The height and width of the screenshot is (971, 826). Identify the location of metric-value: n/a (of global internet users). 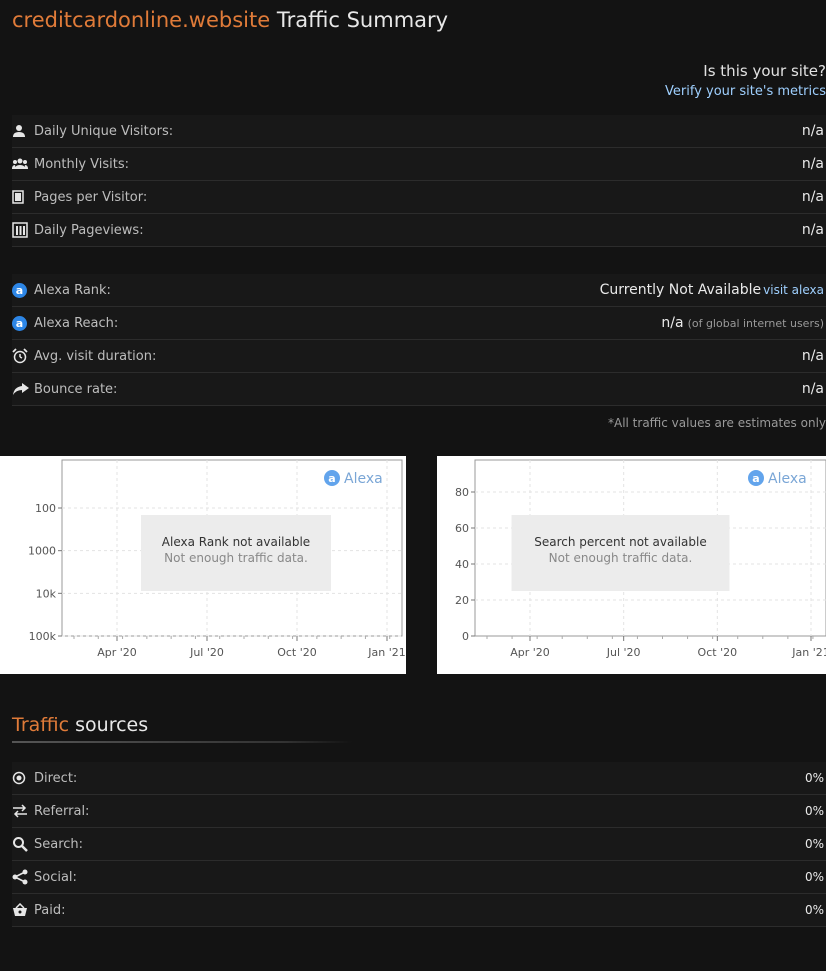
(742, 323).